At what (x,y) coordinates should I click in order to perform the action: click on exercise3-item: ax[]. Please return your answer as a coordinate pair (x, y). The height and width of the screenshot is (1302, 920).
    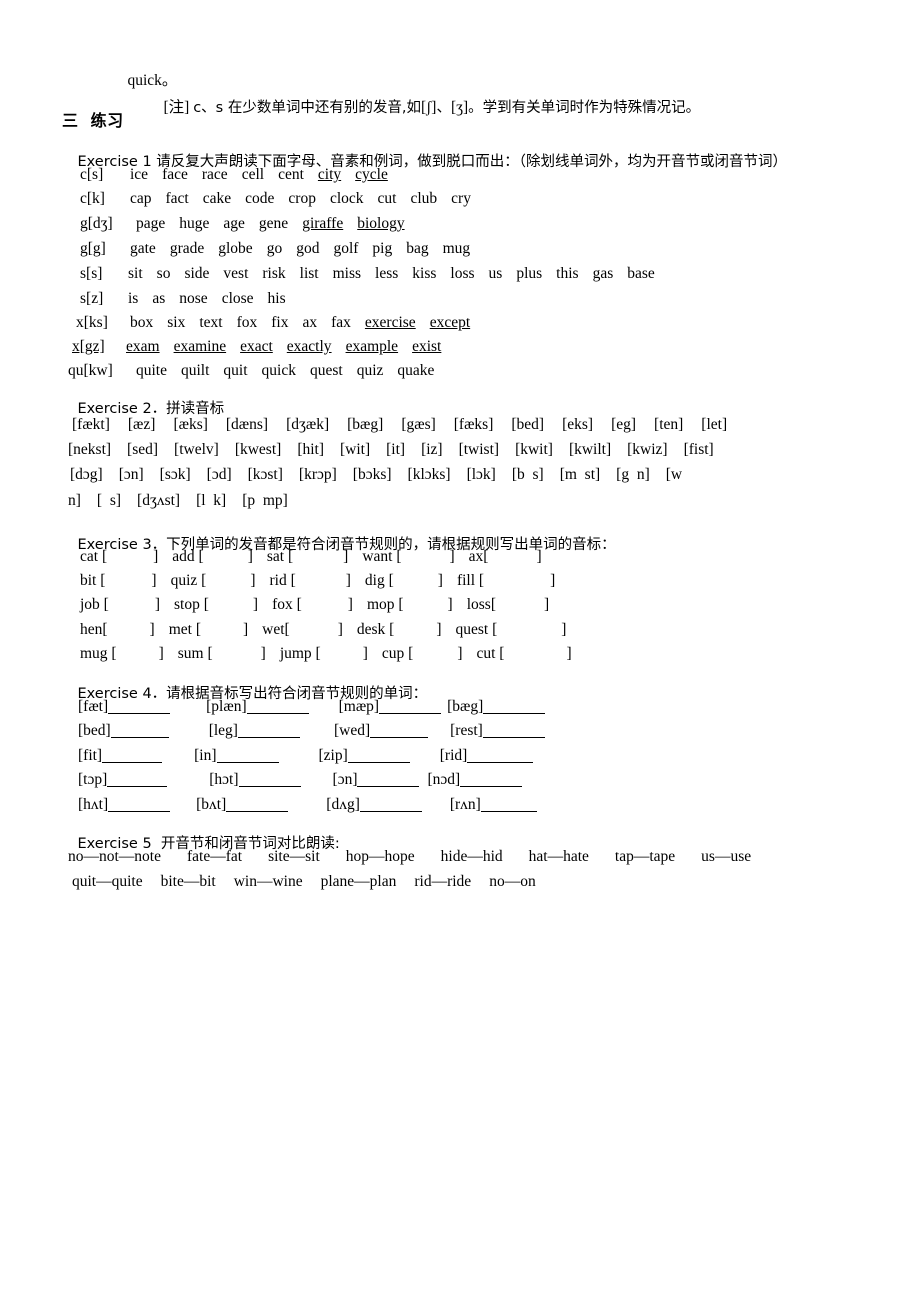
    Looking at the image, I should click on (505, 556).